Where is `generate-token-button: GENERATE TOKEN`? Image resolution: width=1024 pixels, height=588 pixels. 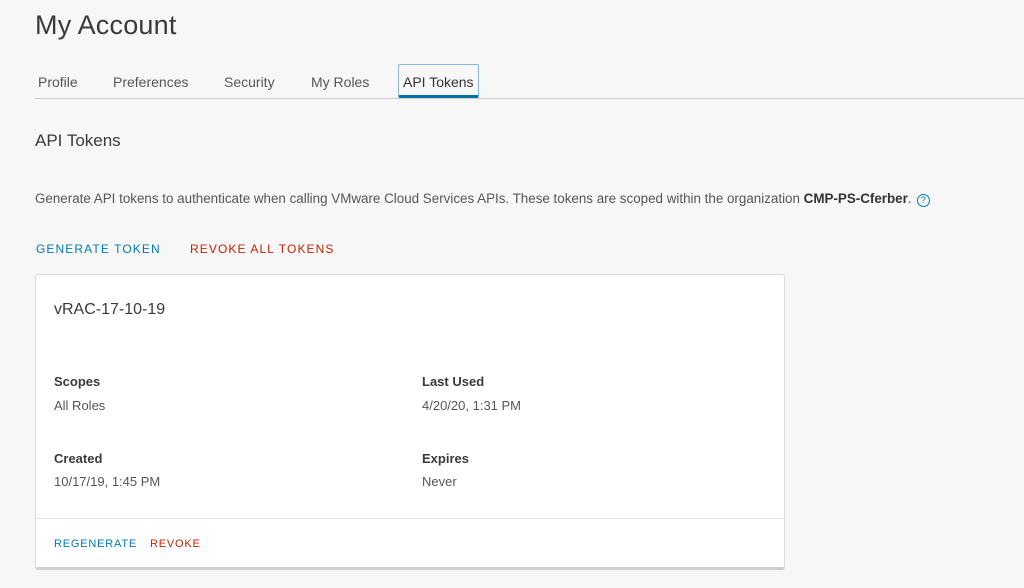
generate-token-button: GENERATE TOKEN is located at coordinates (98, 249).